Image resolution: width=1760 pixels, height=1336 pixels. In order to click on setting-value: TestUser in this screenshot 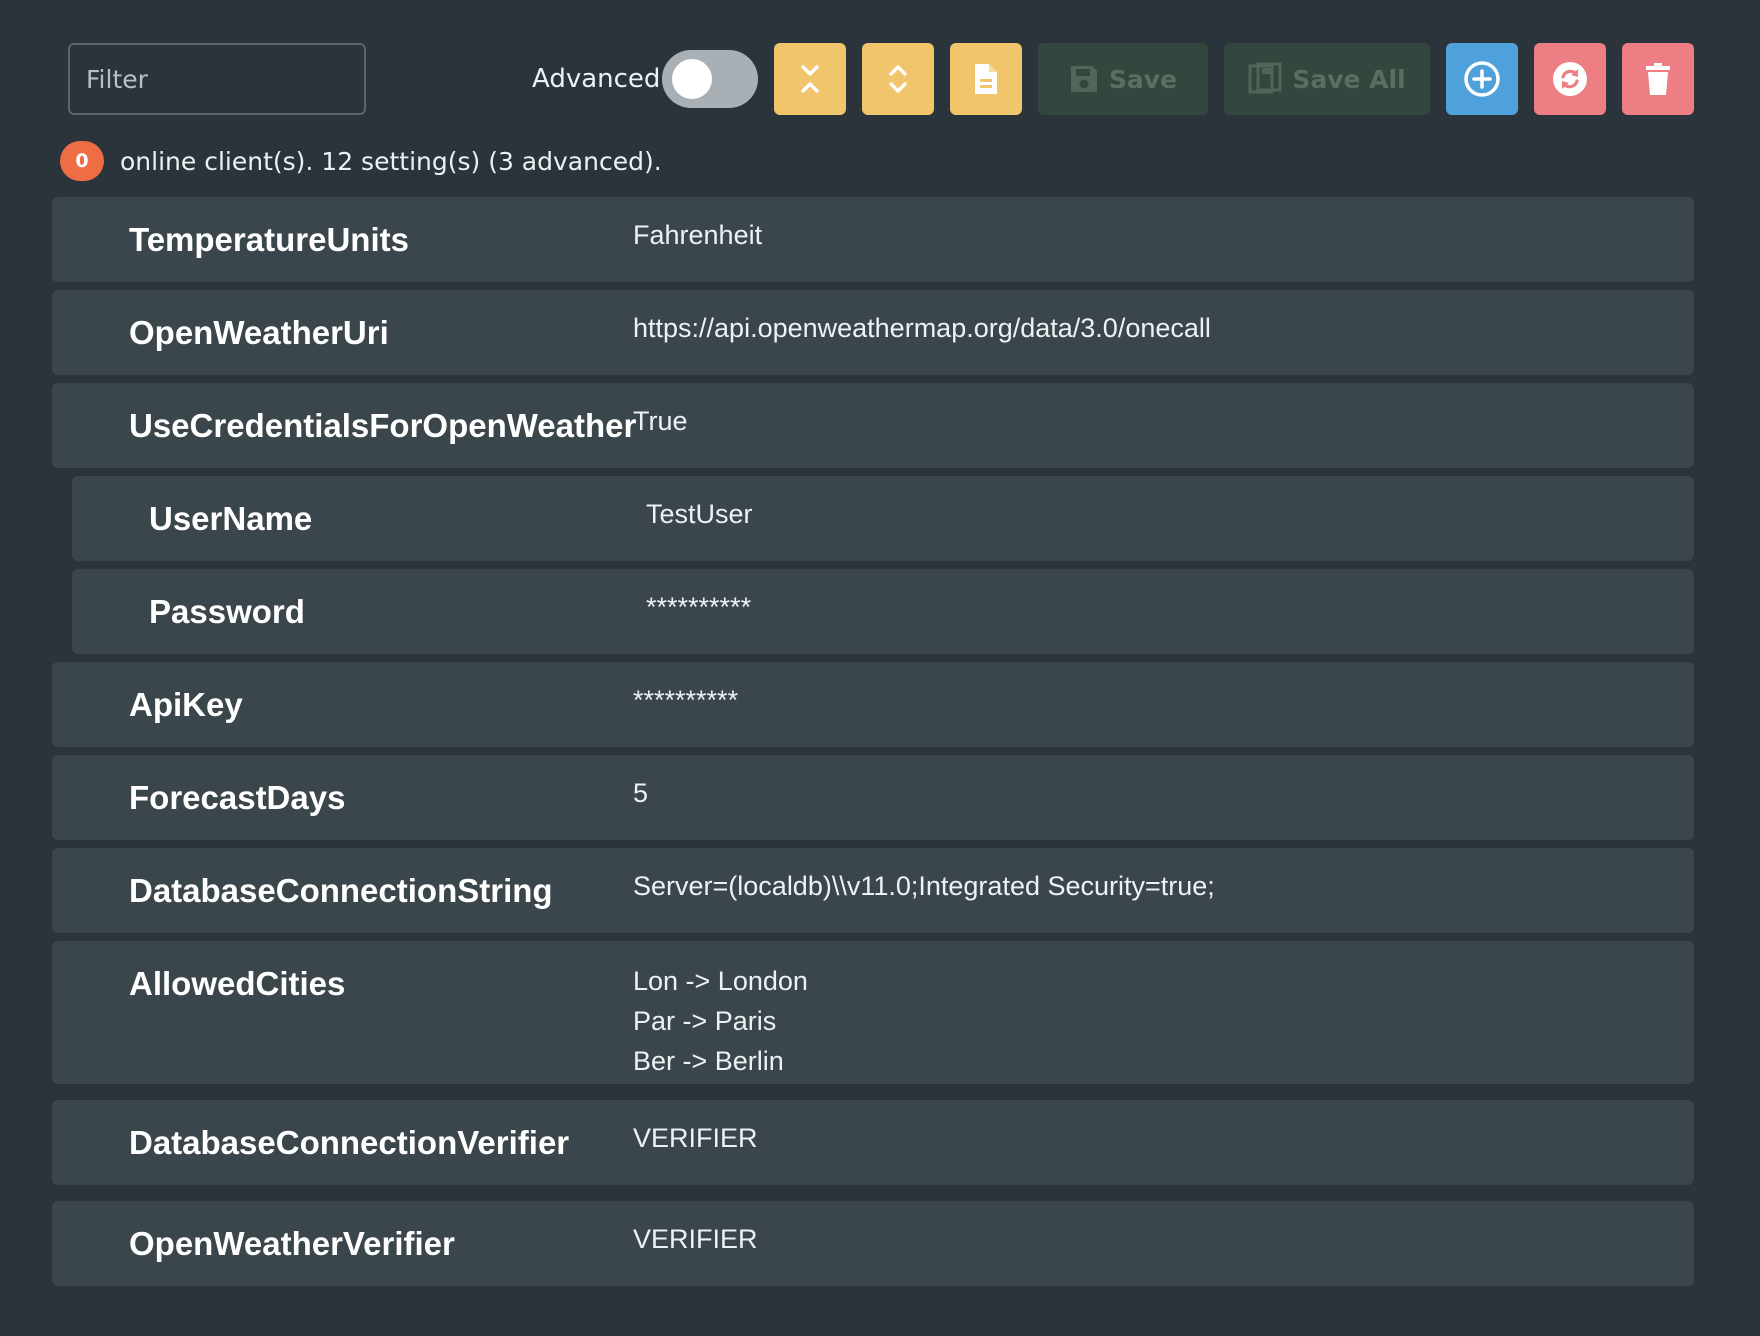, I will do `click(699, 514)`.